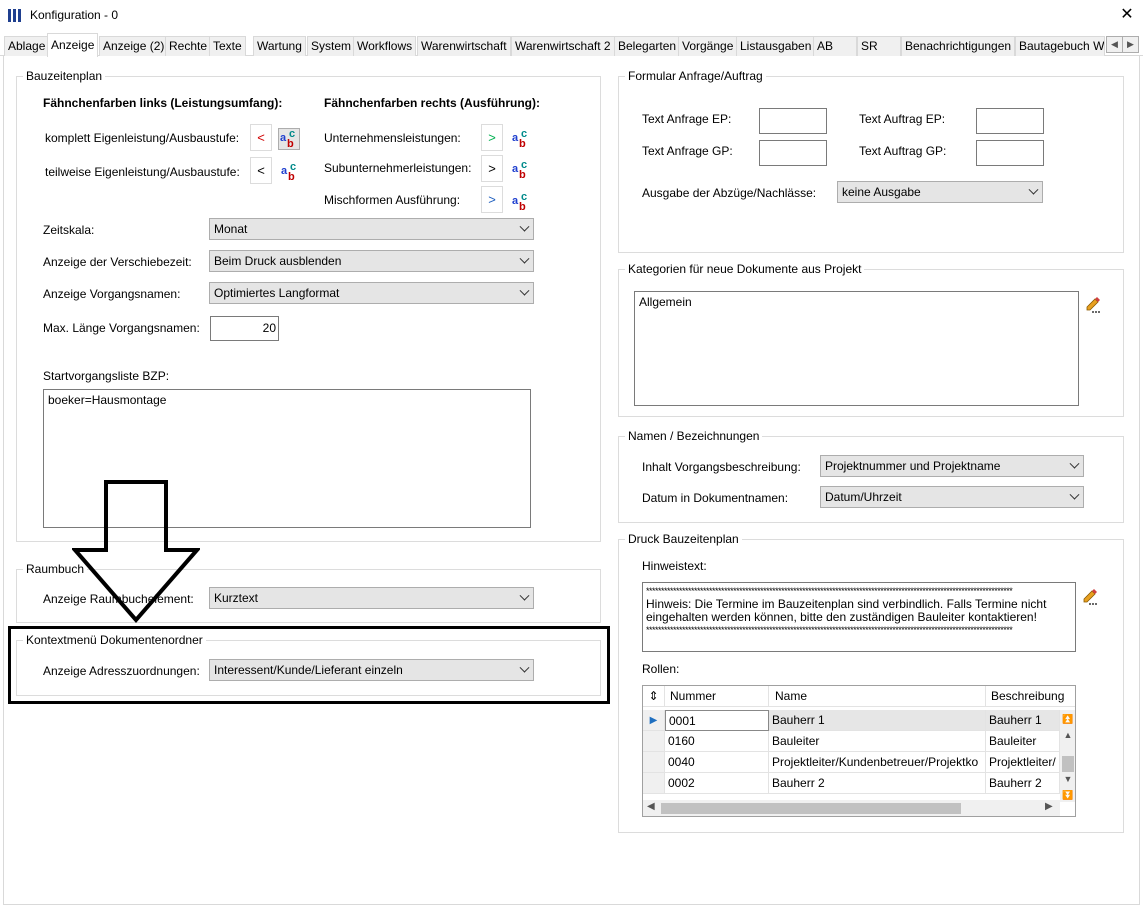 This screenshot has height=908, width=1143. What do you see at coordinates (392, 200) in the screenshot?
I see `mischformen-label: Mischformen Ausführung:` at bounding box center [392, 200].